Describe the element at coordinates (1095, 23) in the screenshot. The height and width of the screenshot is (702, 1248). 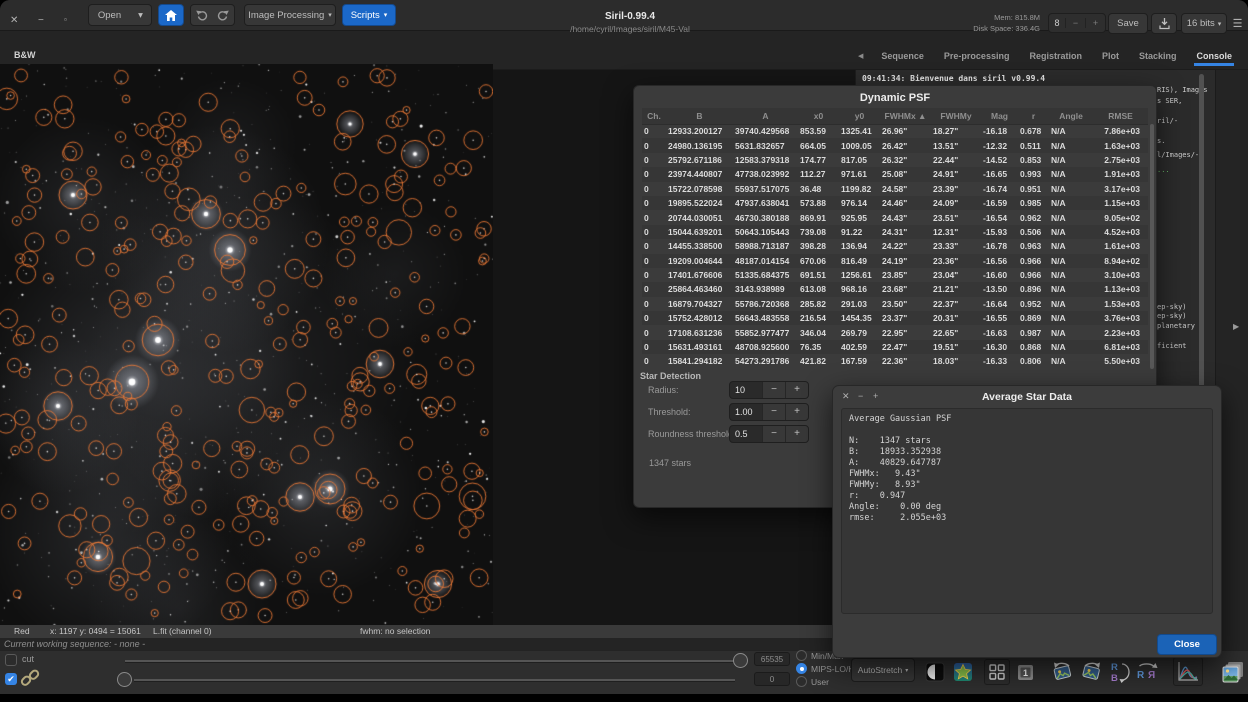
I see `threads-plus-button: +` at that location.